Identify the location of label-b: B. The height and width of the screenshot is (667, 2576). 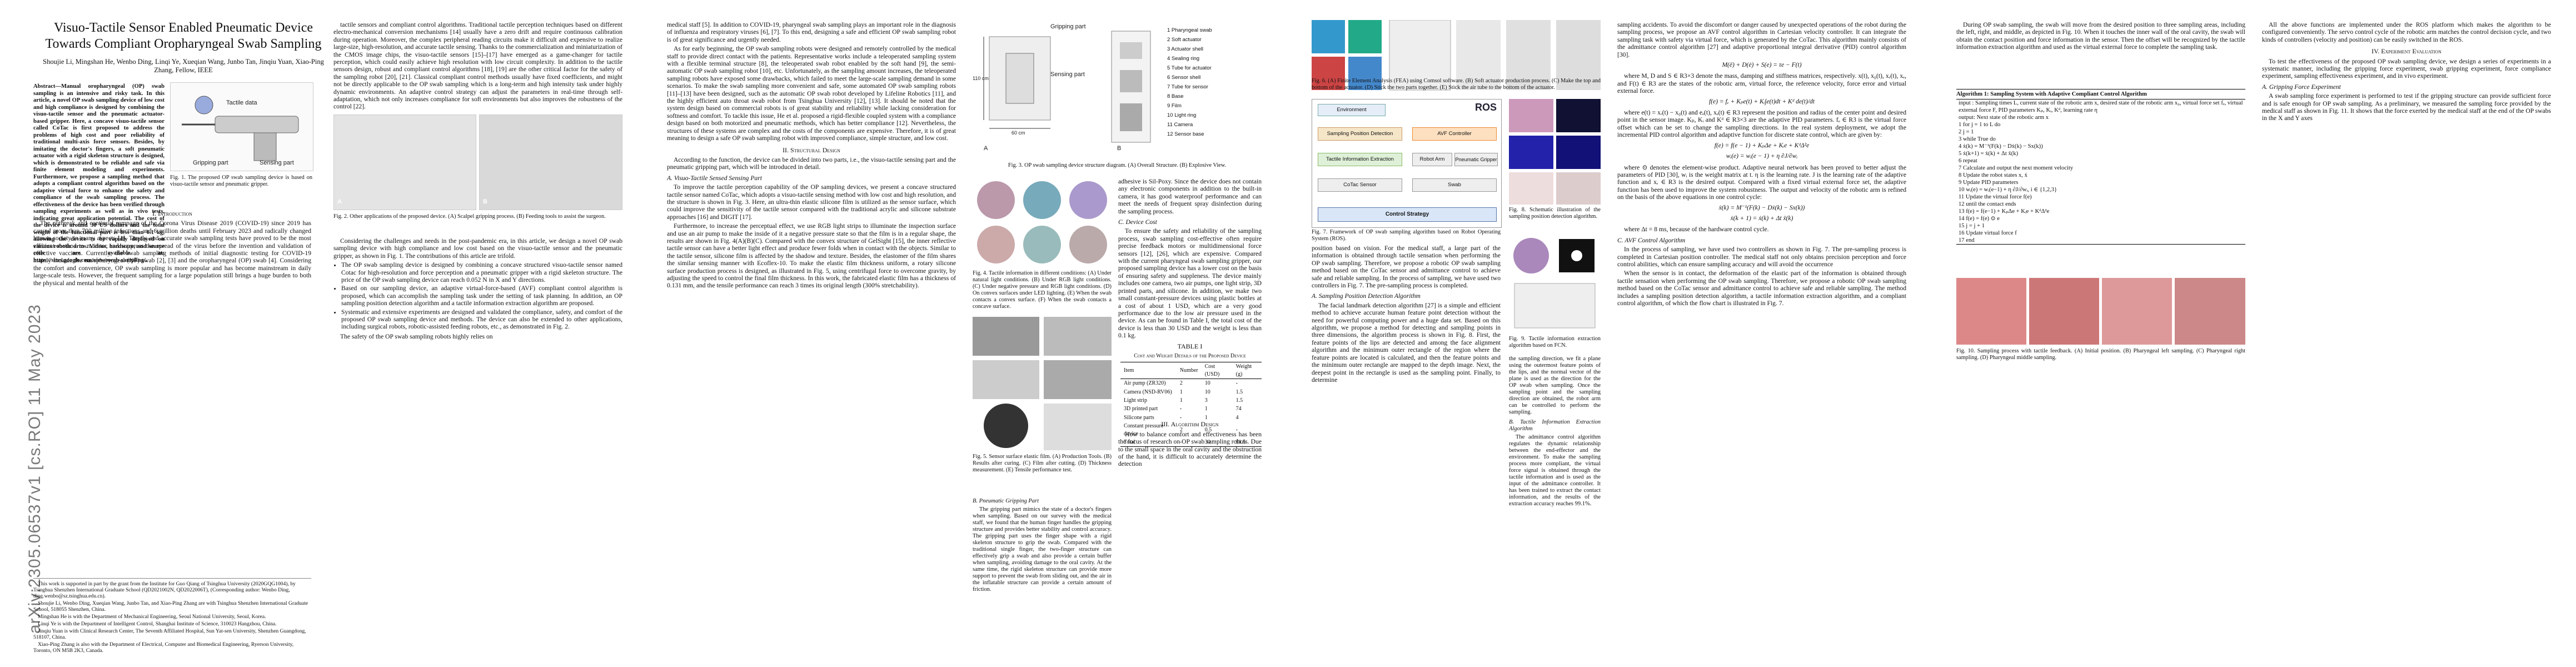
(1119, 148).